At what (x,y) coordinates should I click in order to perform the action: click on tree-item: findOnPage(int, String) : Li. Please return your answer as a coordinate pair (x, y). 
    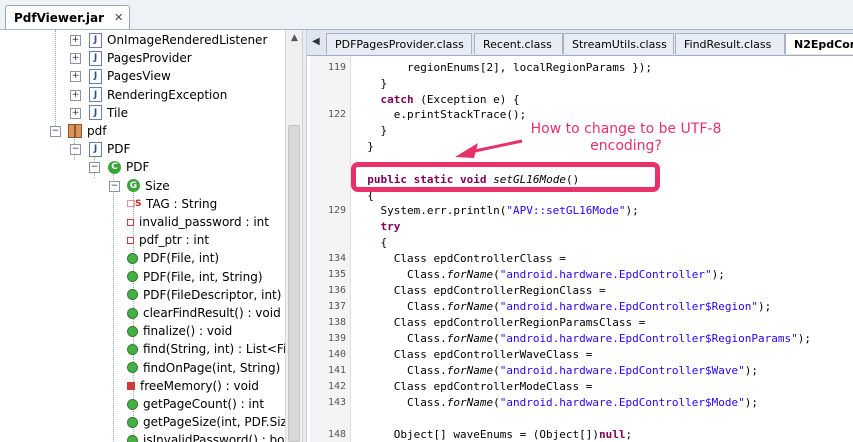
    Looking at the image, I should click on (206, 368).